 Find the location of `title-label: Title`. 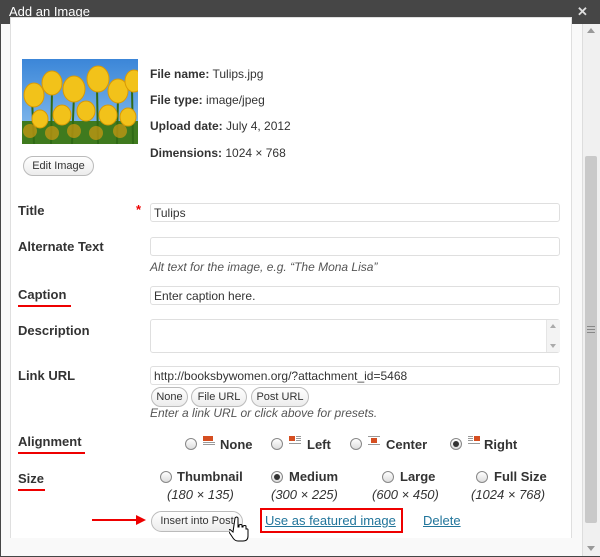

title-label: Title is located at coordinates (31, 210).